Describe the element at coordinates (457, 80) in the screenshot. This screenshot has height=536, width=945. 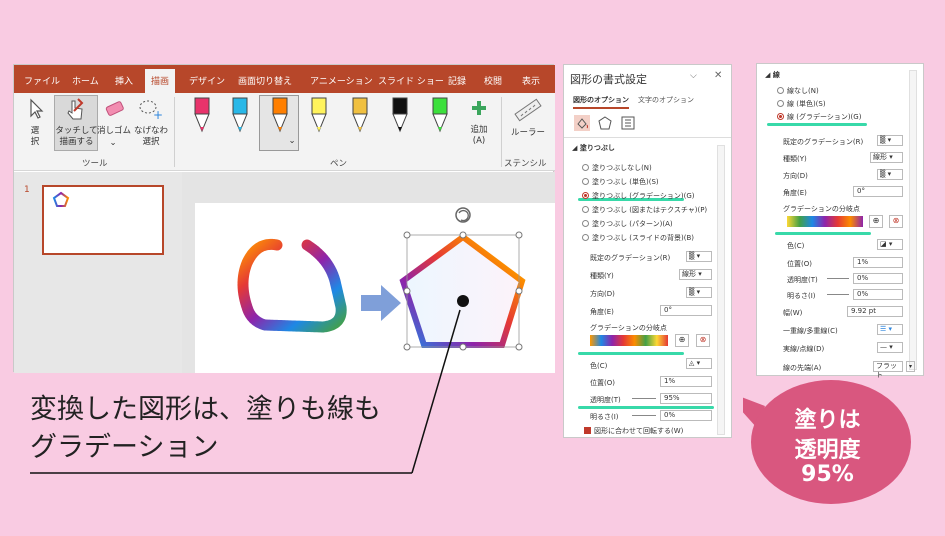
I see `tab-record: 記録` at that location.